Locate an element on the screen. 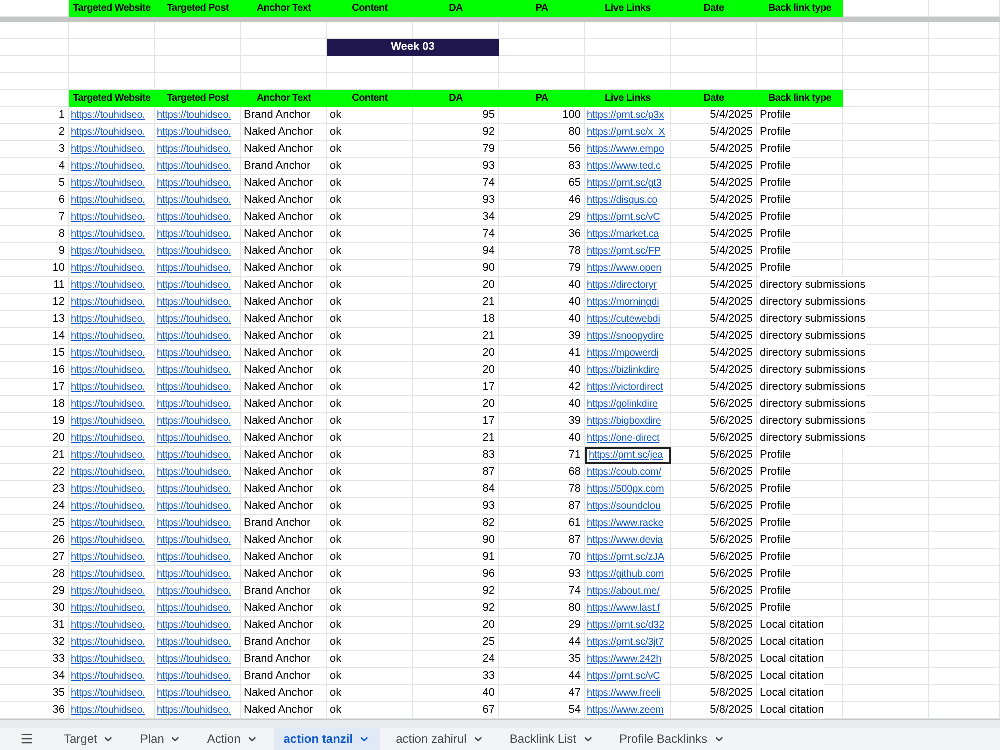 The height and width of the screenshot is (750, 1000). link-cell: https://golinkdire is located at coordinates (628, 404).